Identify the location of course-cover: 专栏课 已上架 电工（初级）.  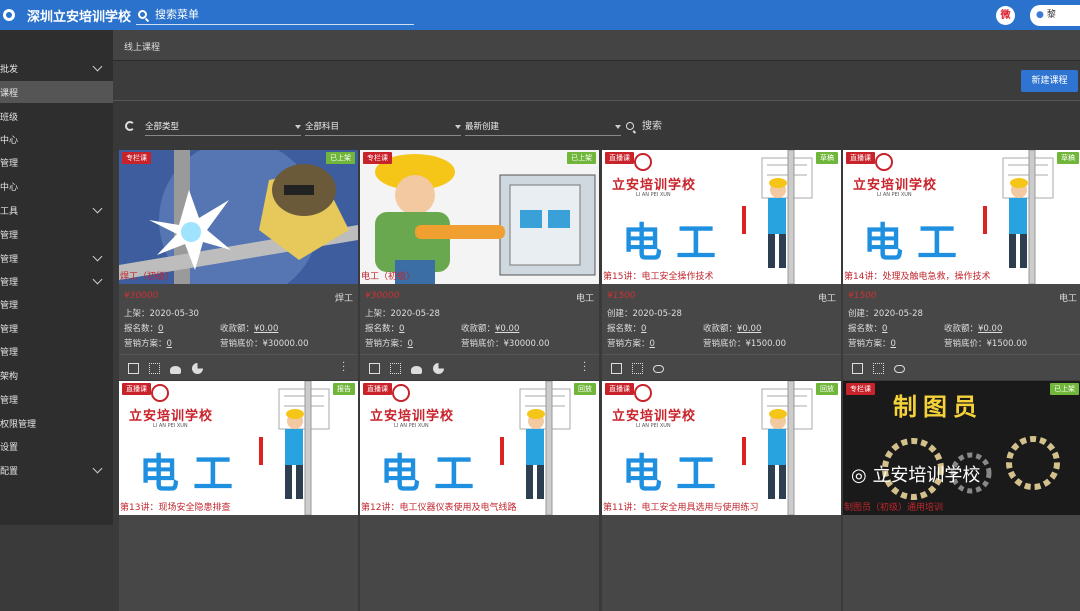
(479, 217).